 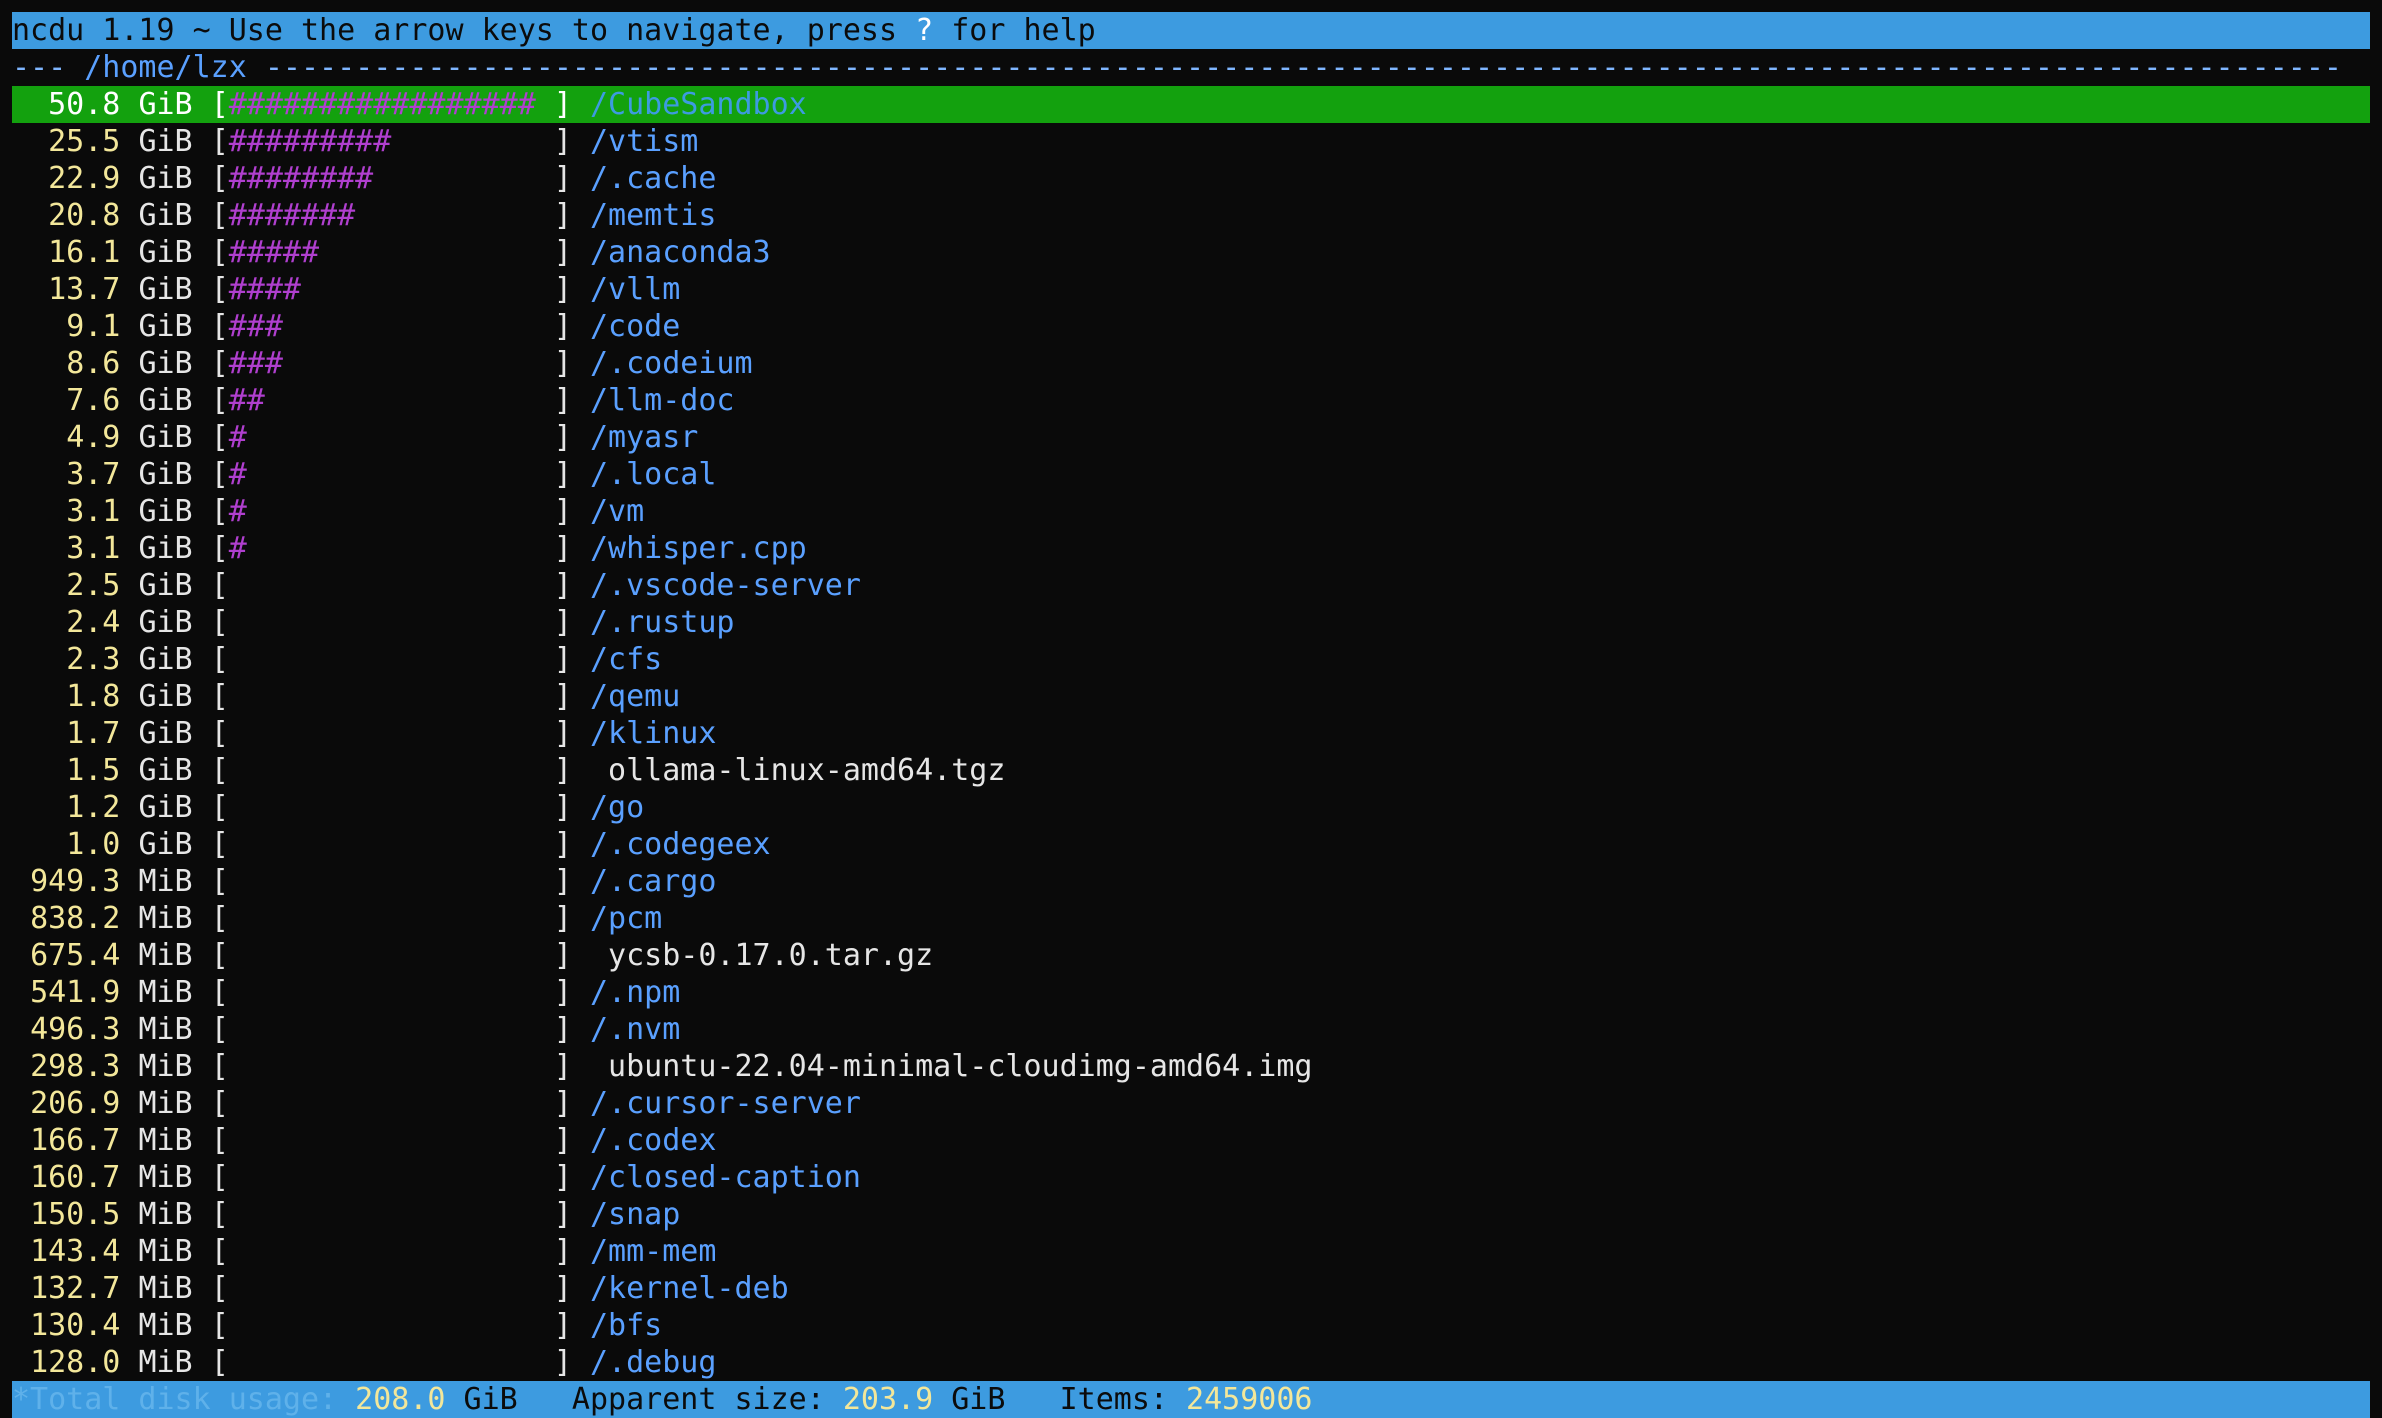 What do you see at coordinates (1191, 622) in the screenshot?
I see `entry-row: 2.4 GiB [ ] /.rustup` at bounding box center [1191, 622].